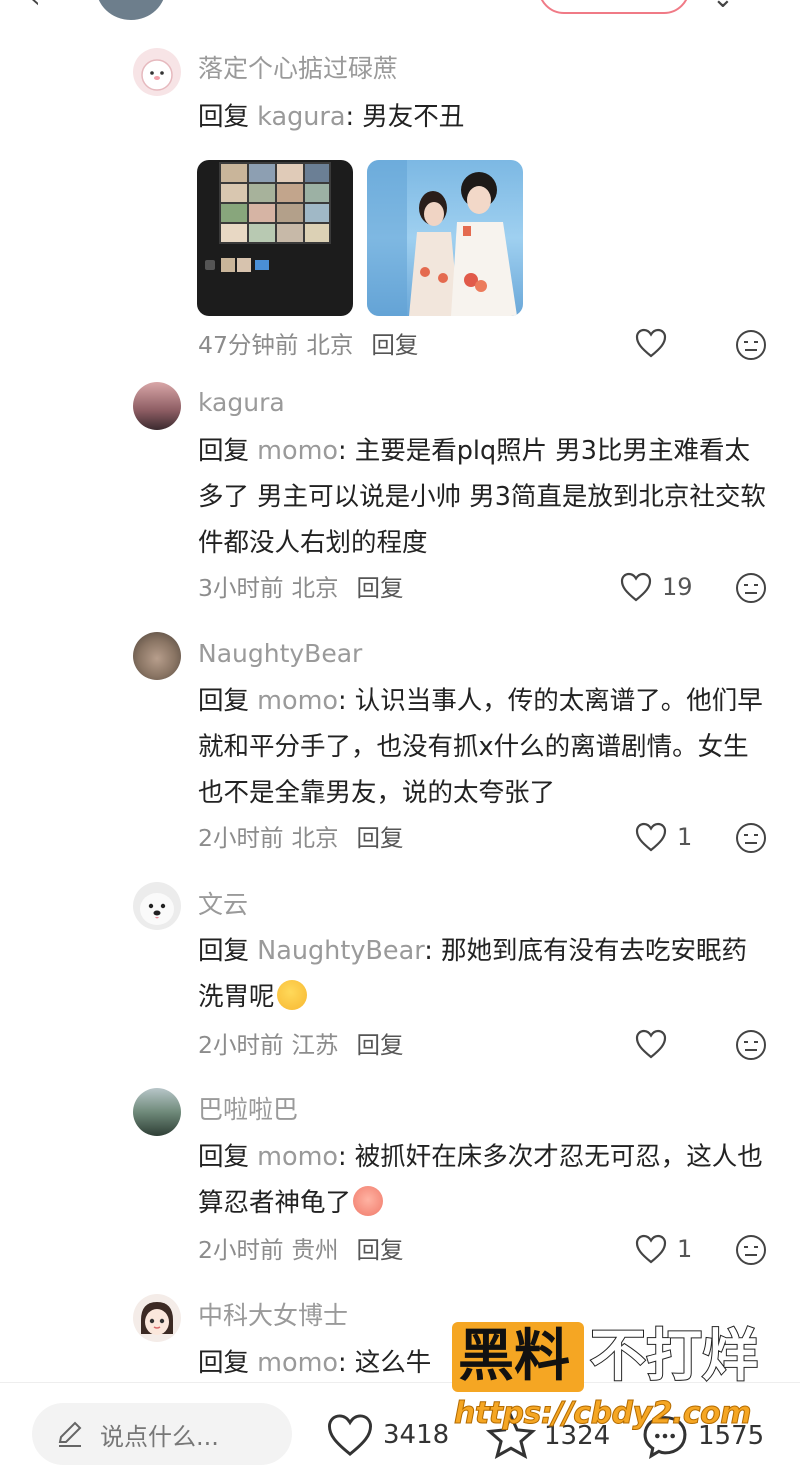 This screenshot has height=1465, width=800. What do you see at coordinates (301, 117) in the screenshot?
I see `reply-target: kagura` at bounding box center [301, 117].